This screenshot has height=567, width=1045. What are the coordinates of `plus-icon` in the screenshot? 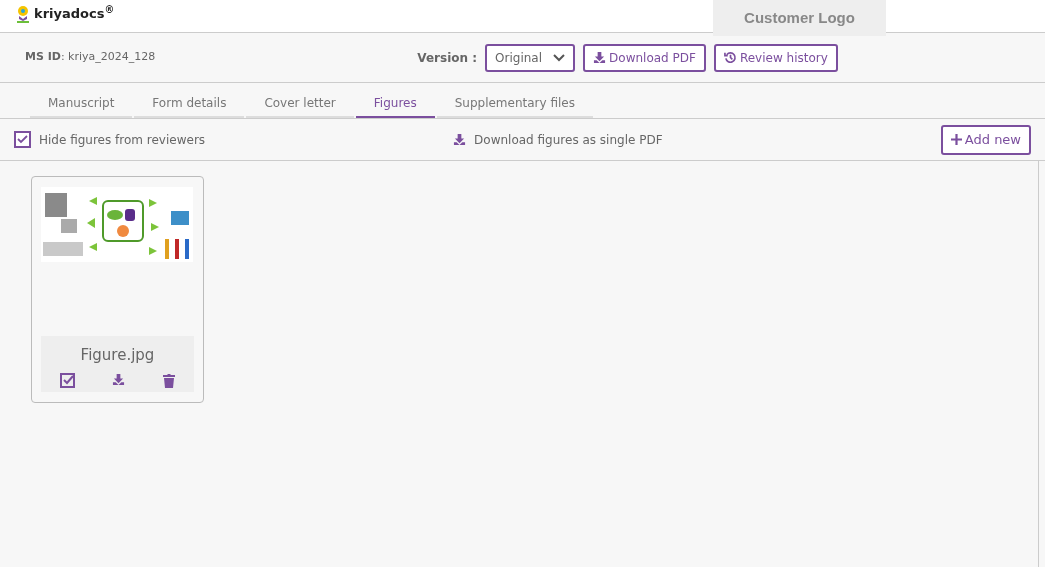 It's located at (956, 139).